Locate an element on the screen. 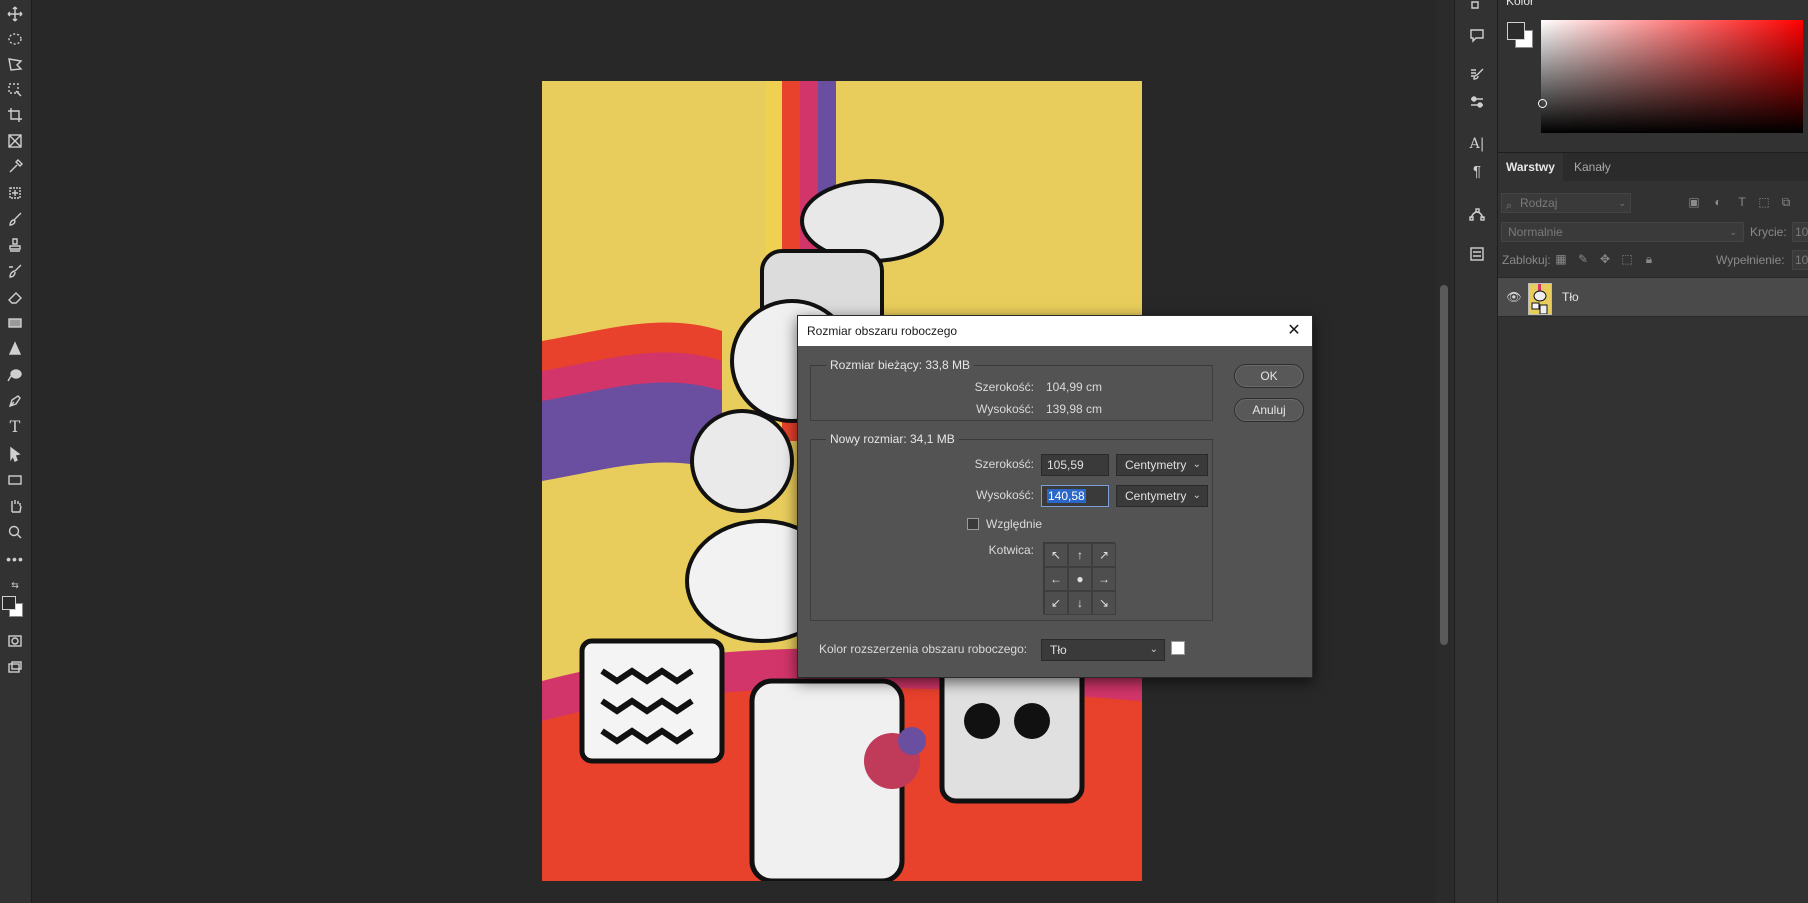 This screenshot has height=903, width=1808. current-height-value: 139,98 cm is located at coordinates (1074, 409).